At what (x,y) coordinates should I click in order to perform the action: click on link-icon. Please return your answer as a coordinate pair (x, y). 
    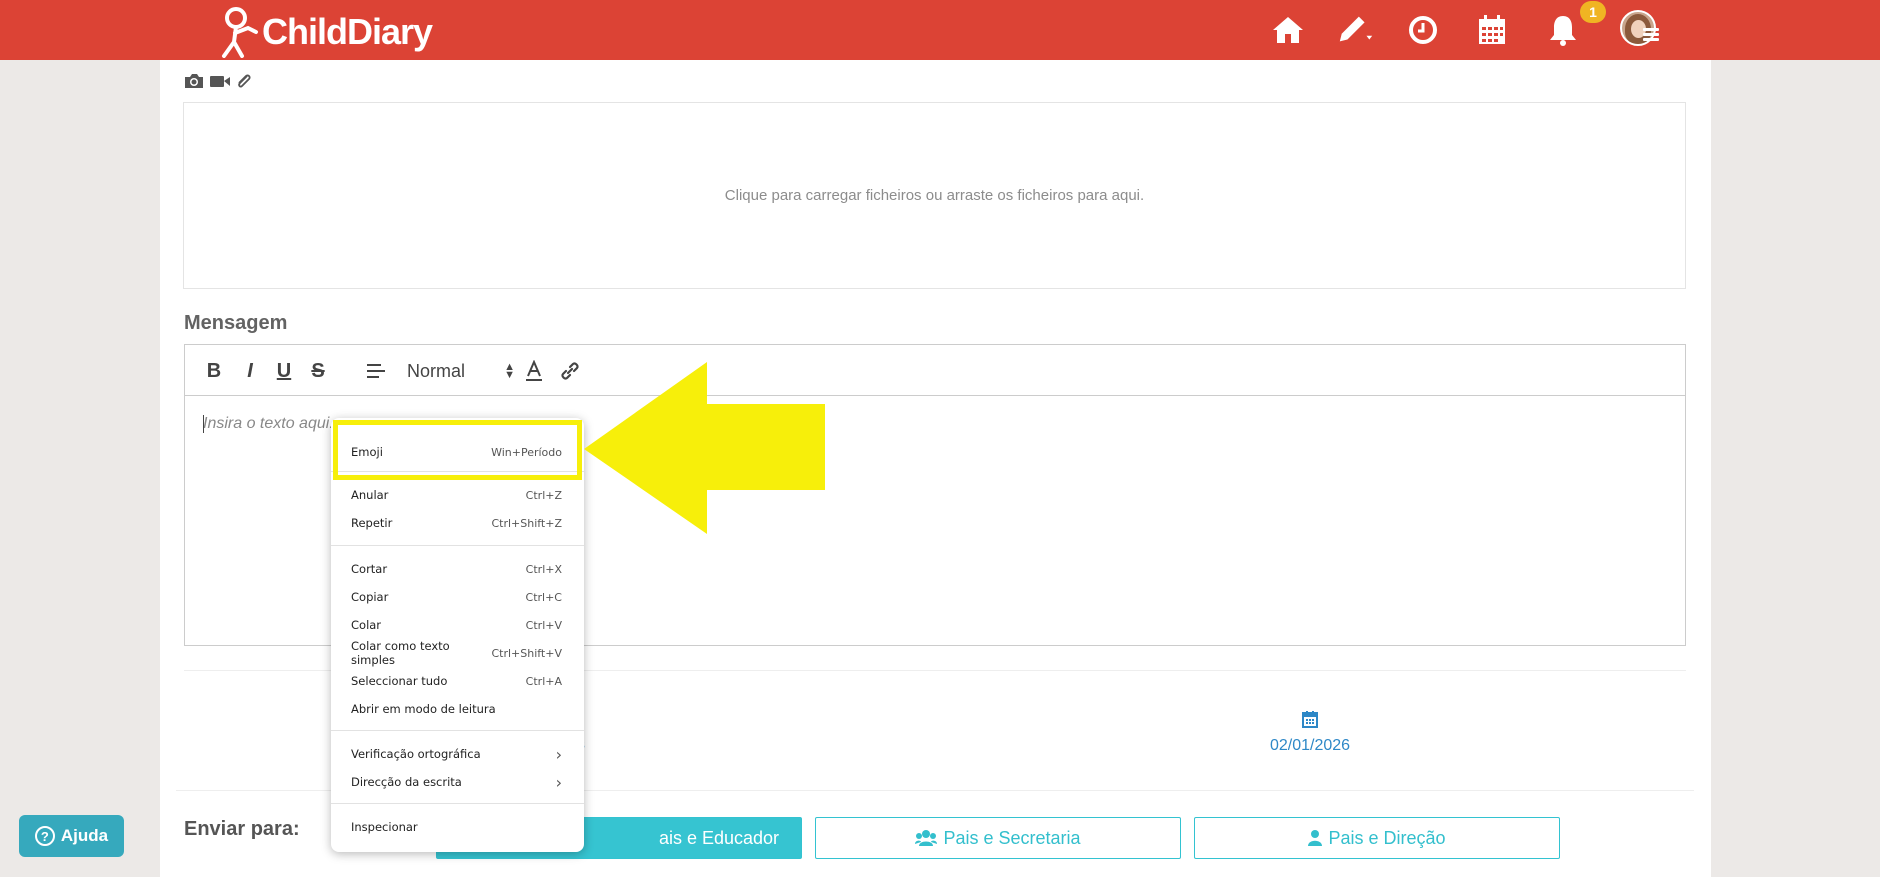
    Looking at the image, I should click on (570, 371).